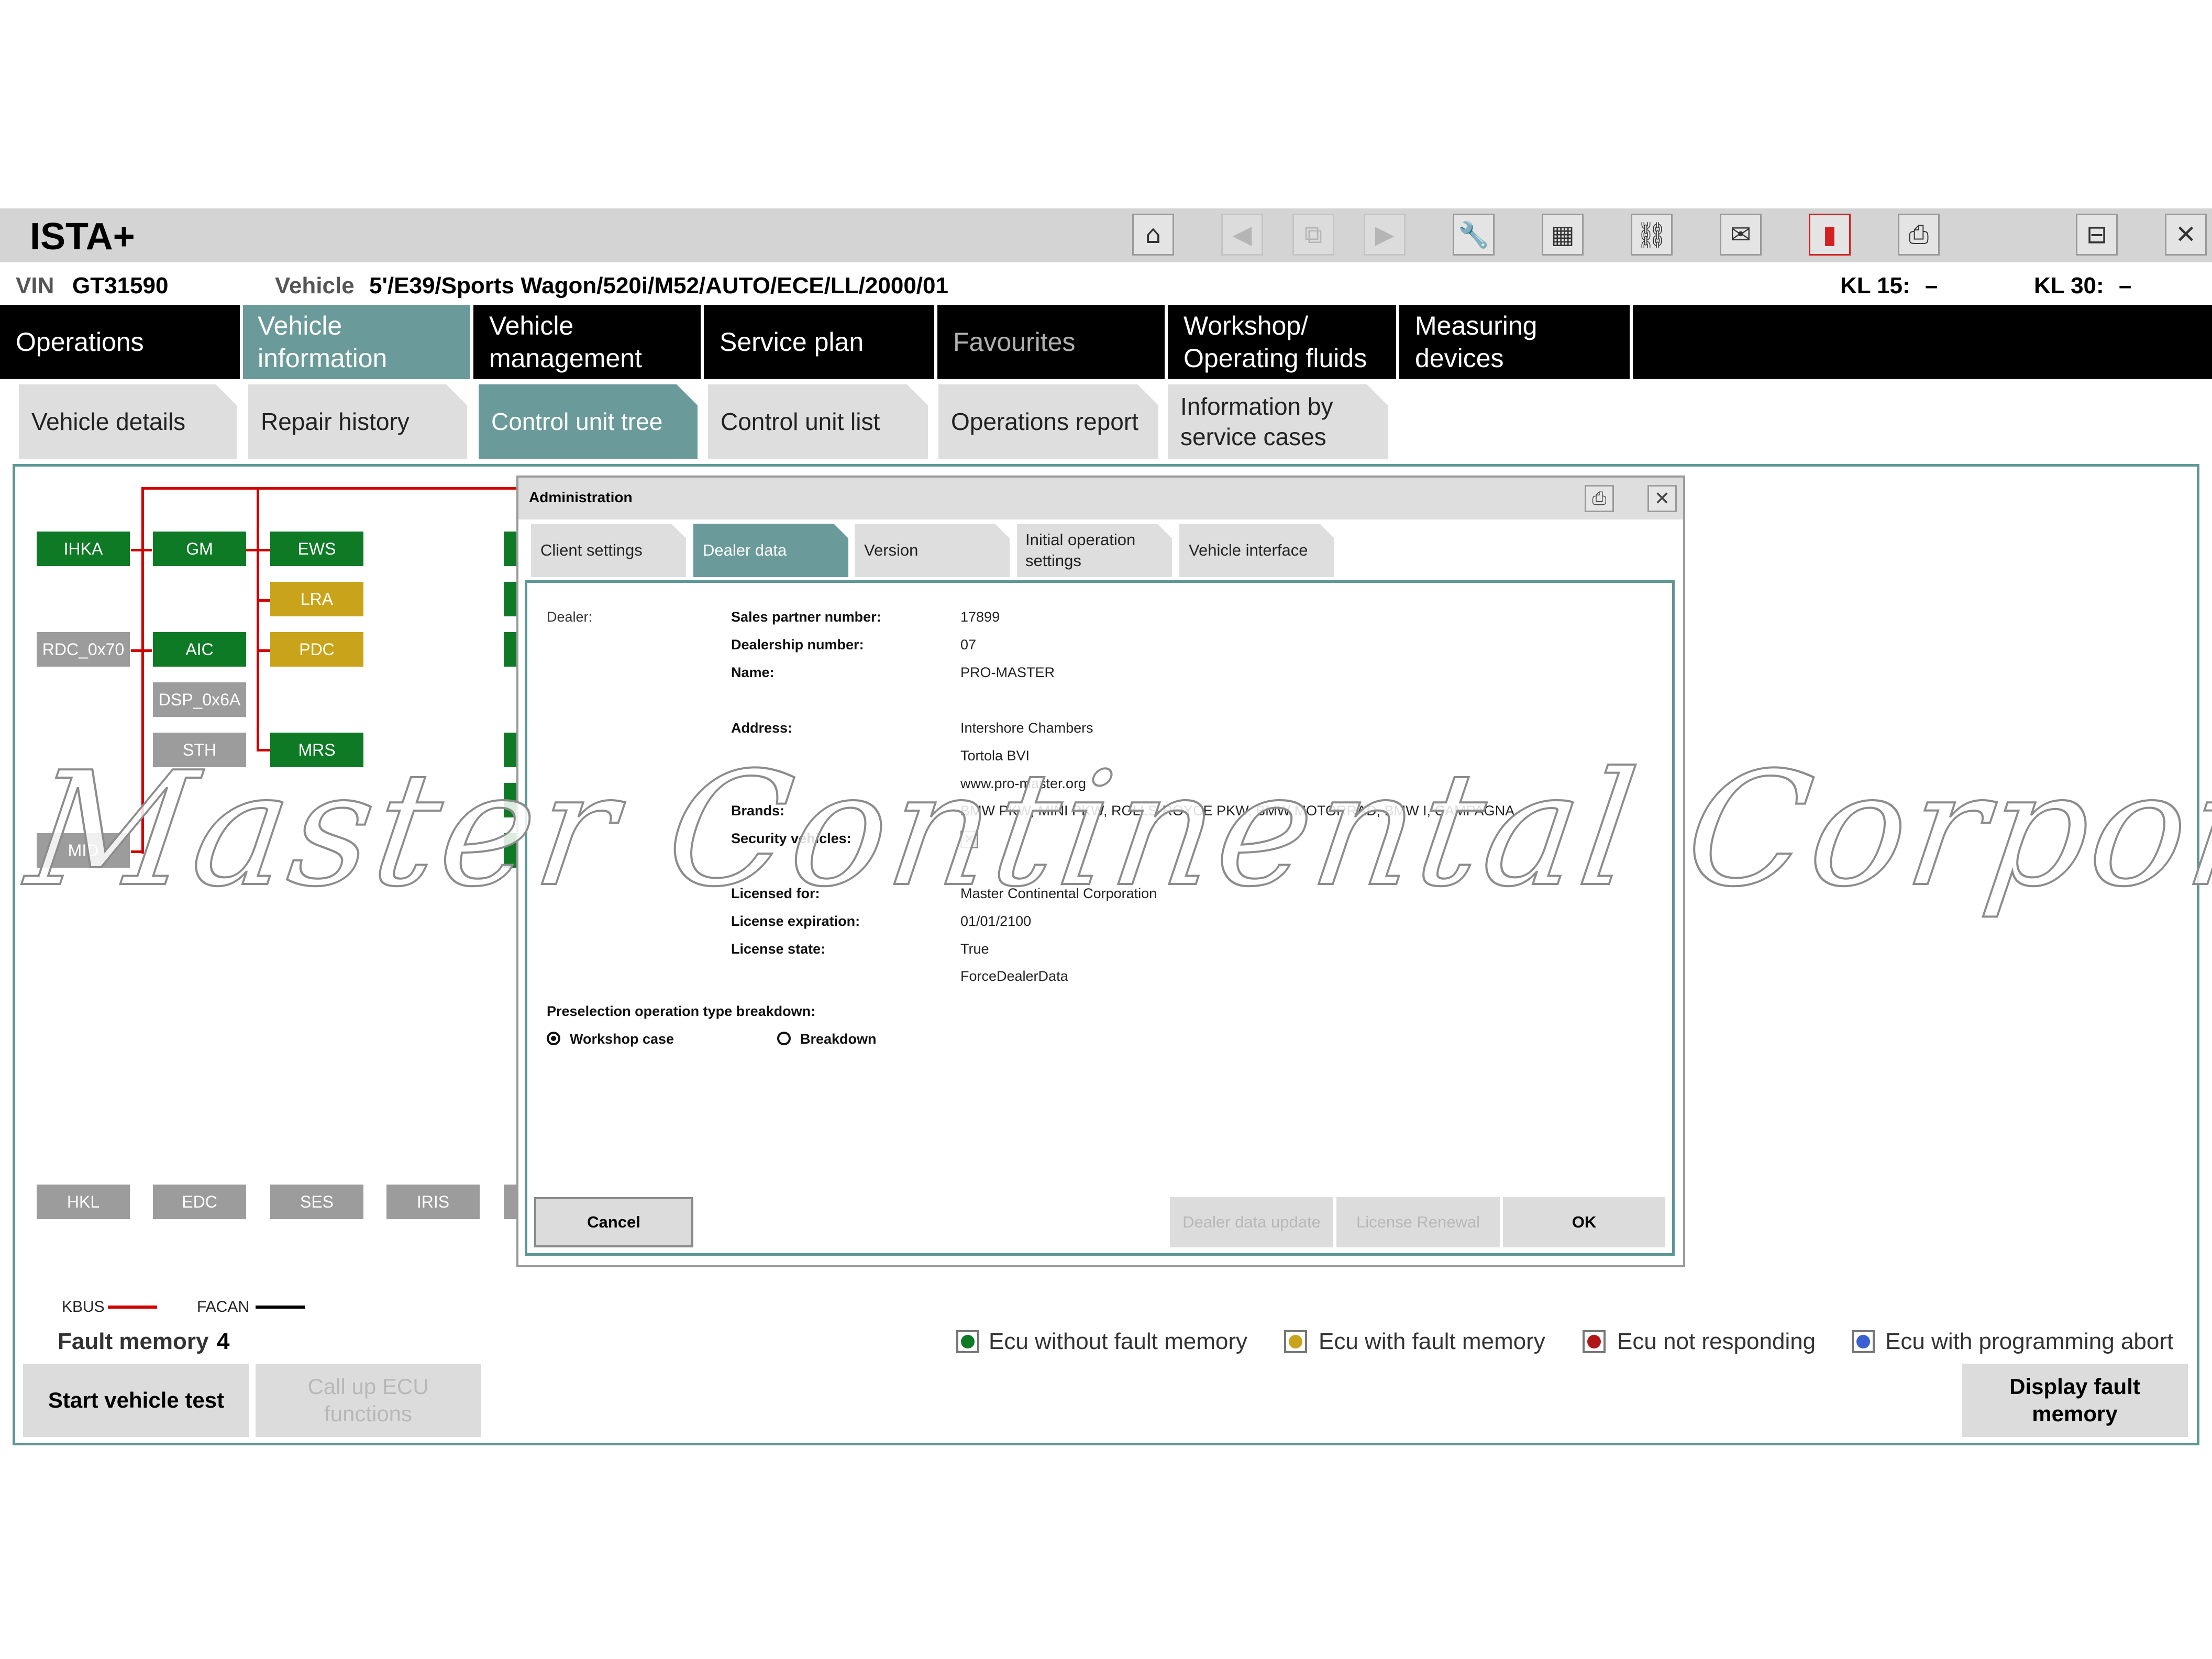 The height and width of the screenshot is (1659, 2212). What do you see at coordinates (1863, 1341) in the screenshot?
I see `legend-blue-icon` at bounding box center [1863, 1341].